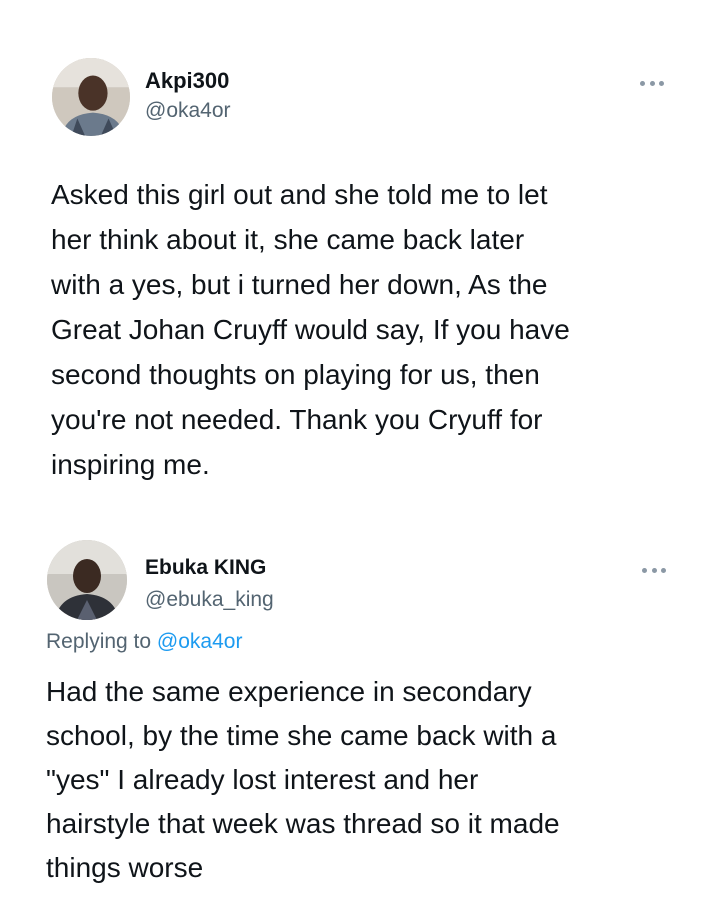  Describe the element at coordinates (101, 641) in the screenshot. I see `replying-prefix: Replying to` at that location.